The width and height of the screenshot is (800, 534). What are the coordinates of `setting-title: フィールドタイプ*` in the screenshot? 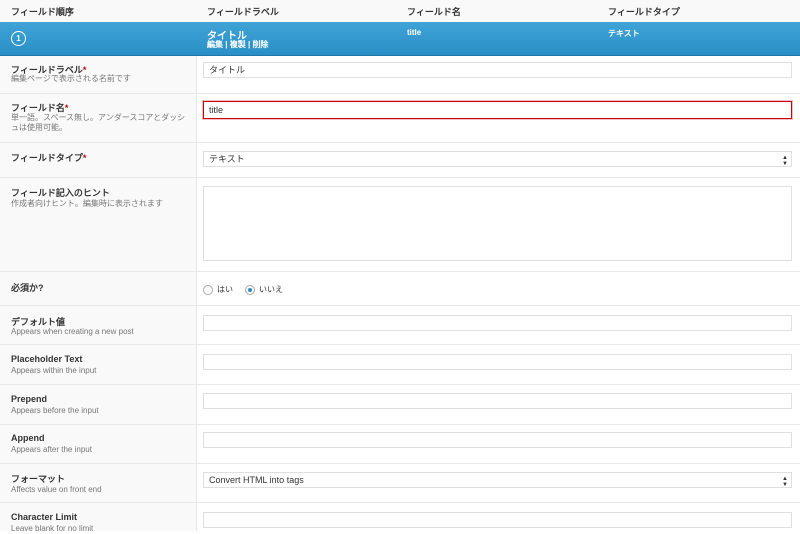 It's located at (48, 157).